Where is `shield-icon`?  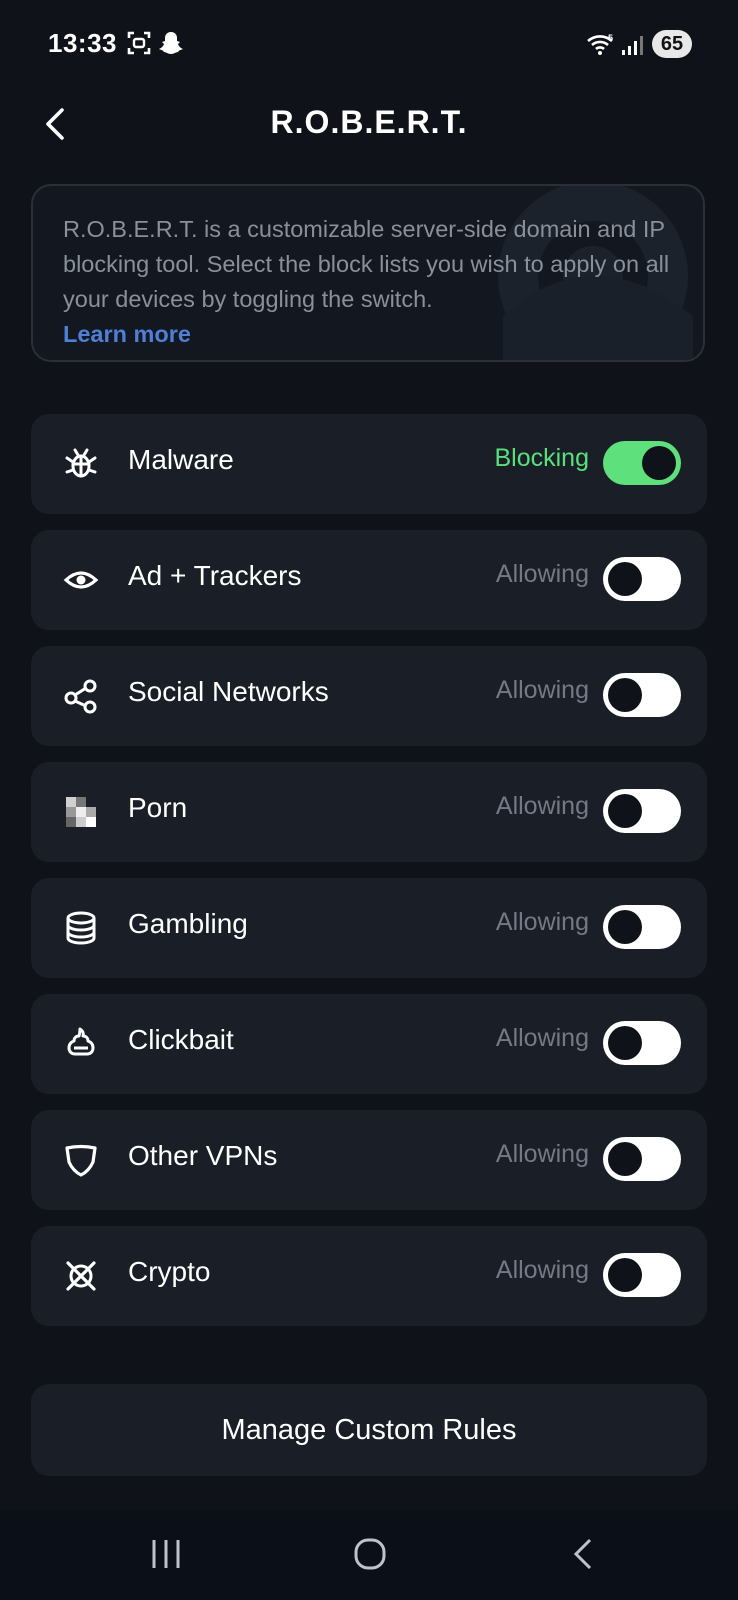
shield-icon is located at coordinates (81, 1160).